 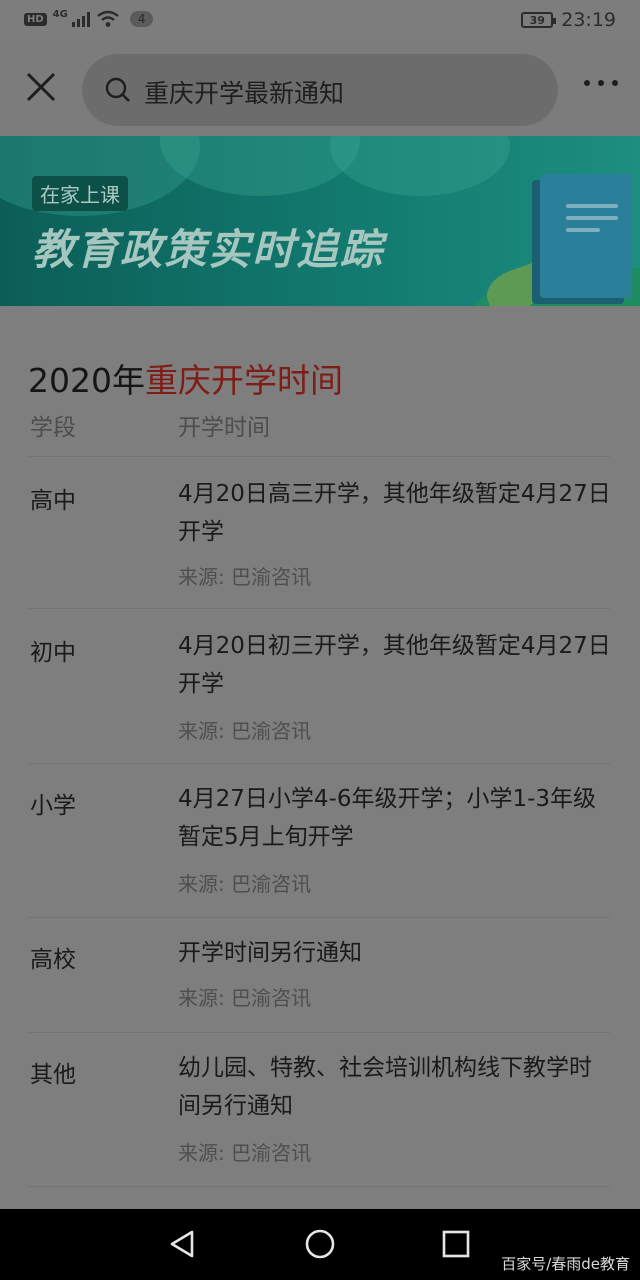 What do you see at coordinates (53, 1075) in the screenshot?
I see `row-stage: 其他` at bounding box center [53, 1075].